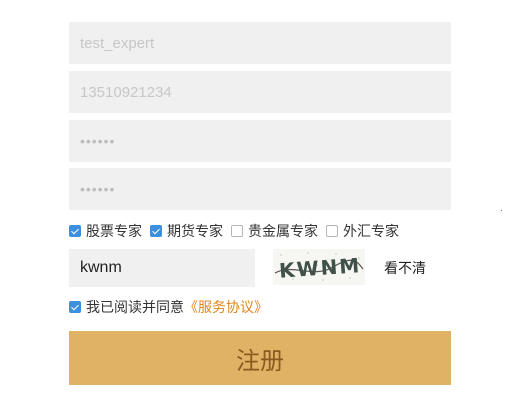  Describe the element at coordinates (75, 231) in the screenshot. I see `checkbox-stocks` at that location.